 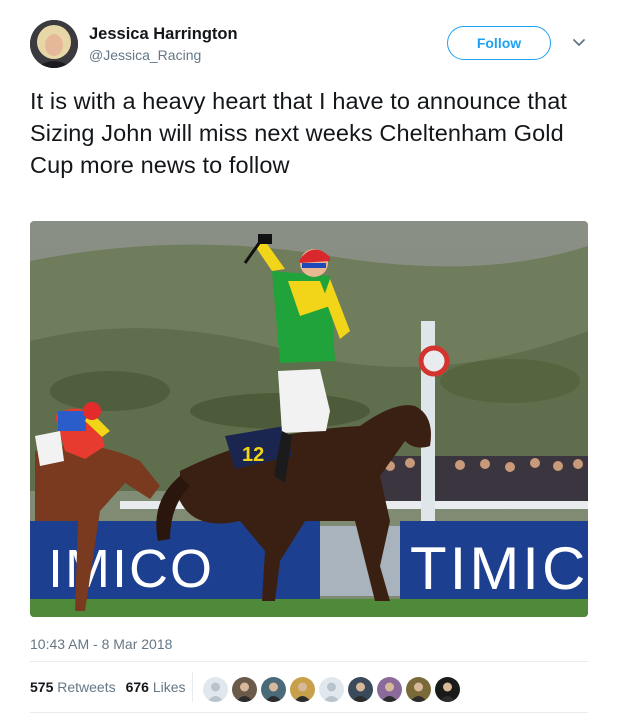 I want to click on follow-button: Follow, so click(x=499, y=43).